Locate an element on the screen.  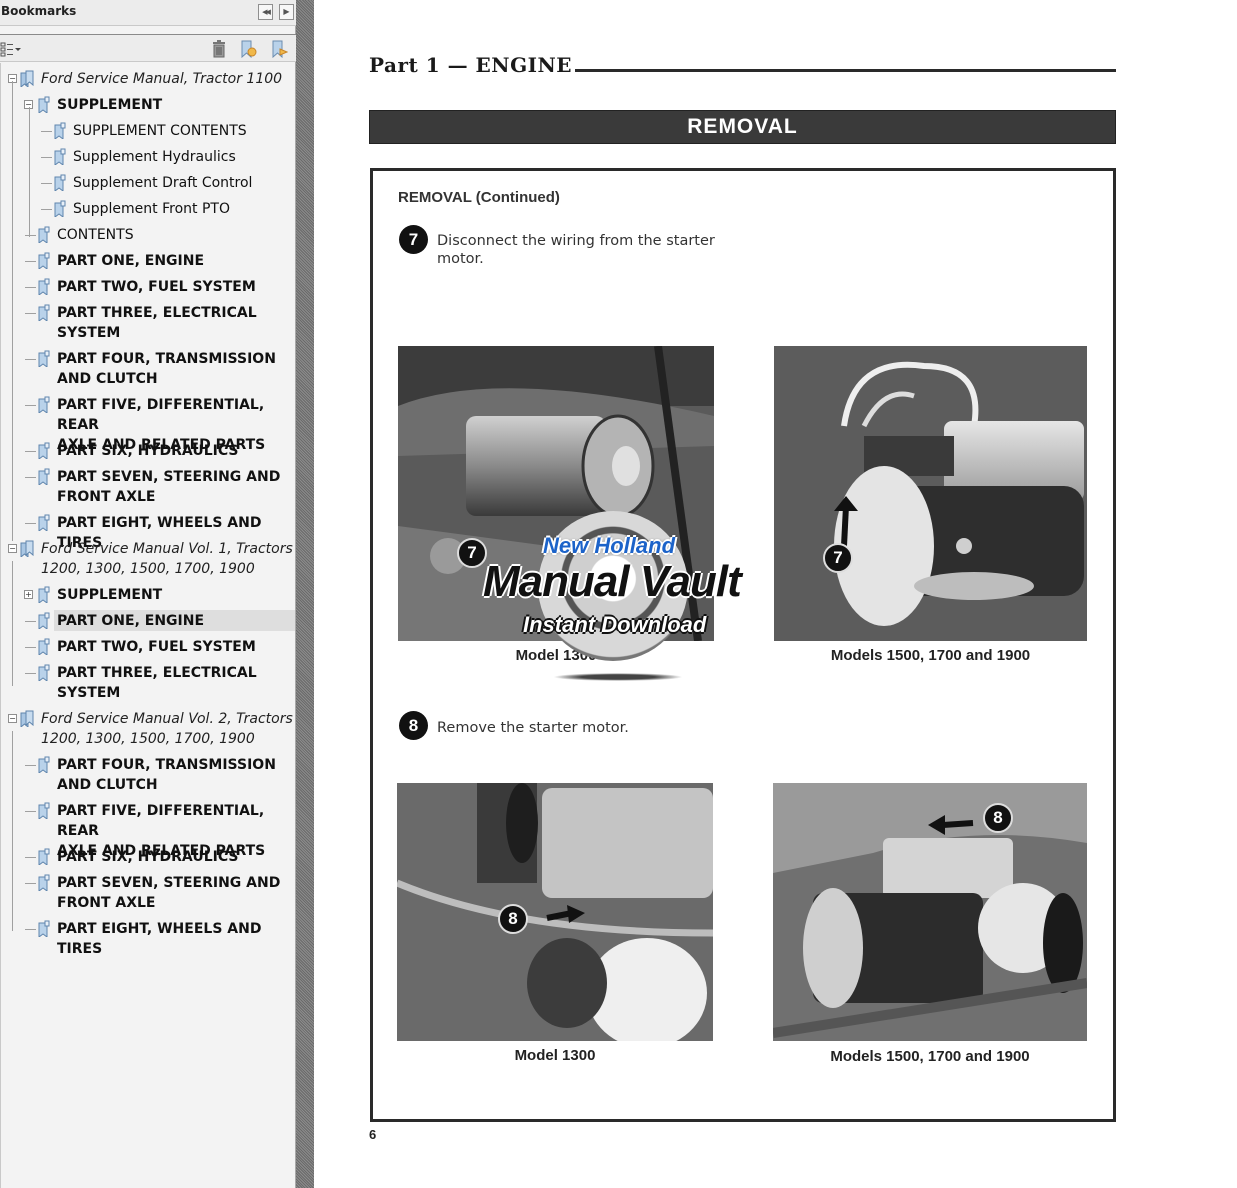
delete-bookmark-button is located at coordinates (219, 49).